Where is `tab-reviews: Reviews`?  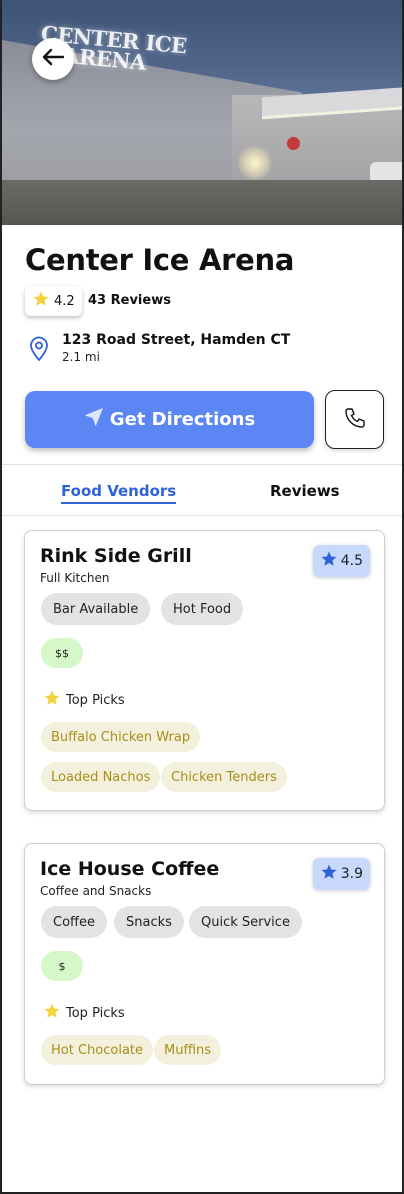
tab-reviews: Reviews is located at coordinates (305, 491).